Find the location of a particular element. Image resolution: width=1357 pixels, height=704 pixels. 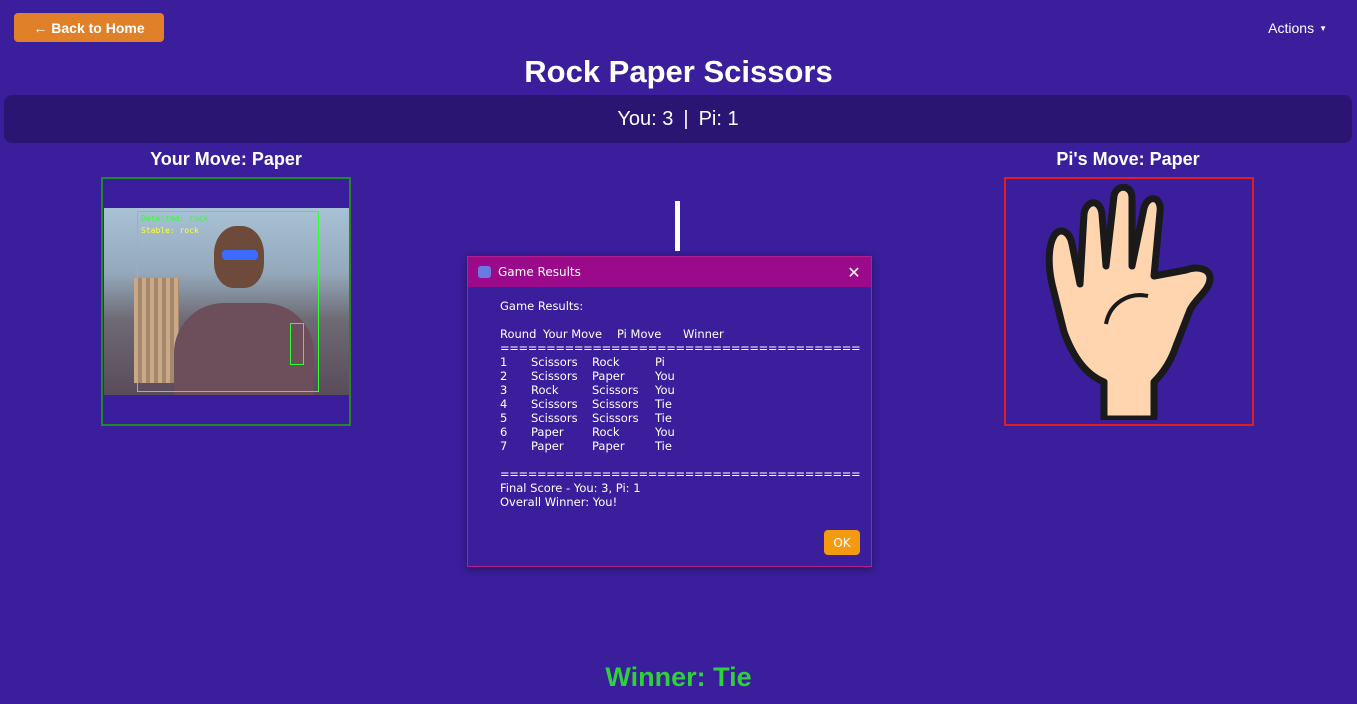

camera-feed: Detected: rock Stable: rock is located at coordinates (226, 301).